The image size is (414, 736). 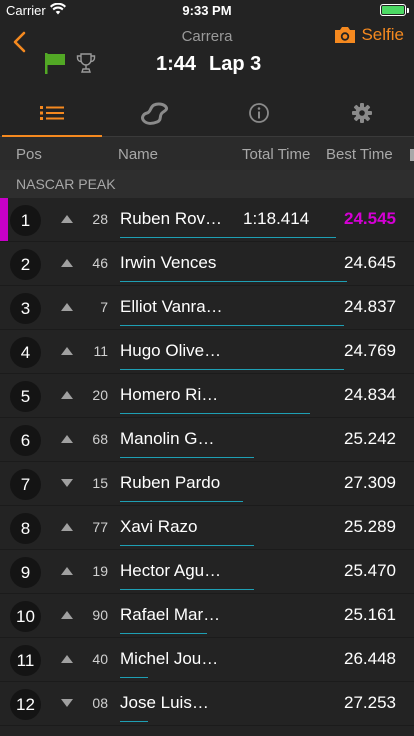 I want to click on best-time: 25.470, so click(x=370, y=570).